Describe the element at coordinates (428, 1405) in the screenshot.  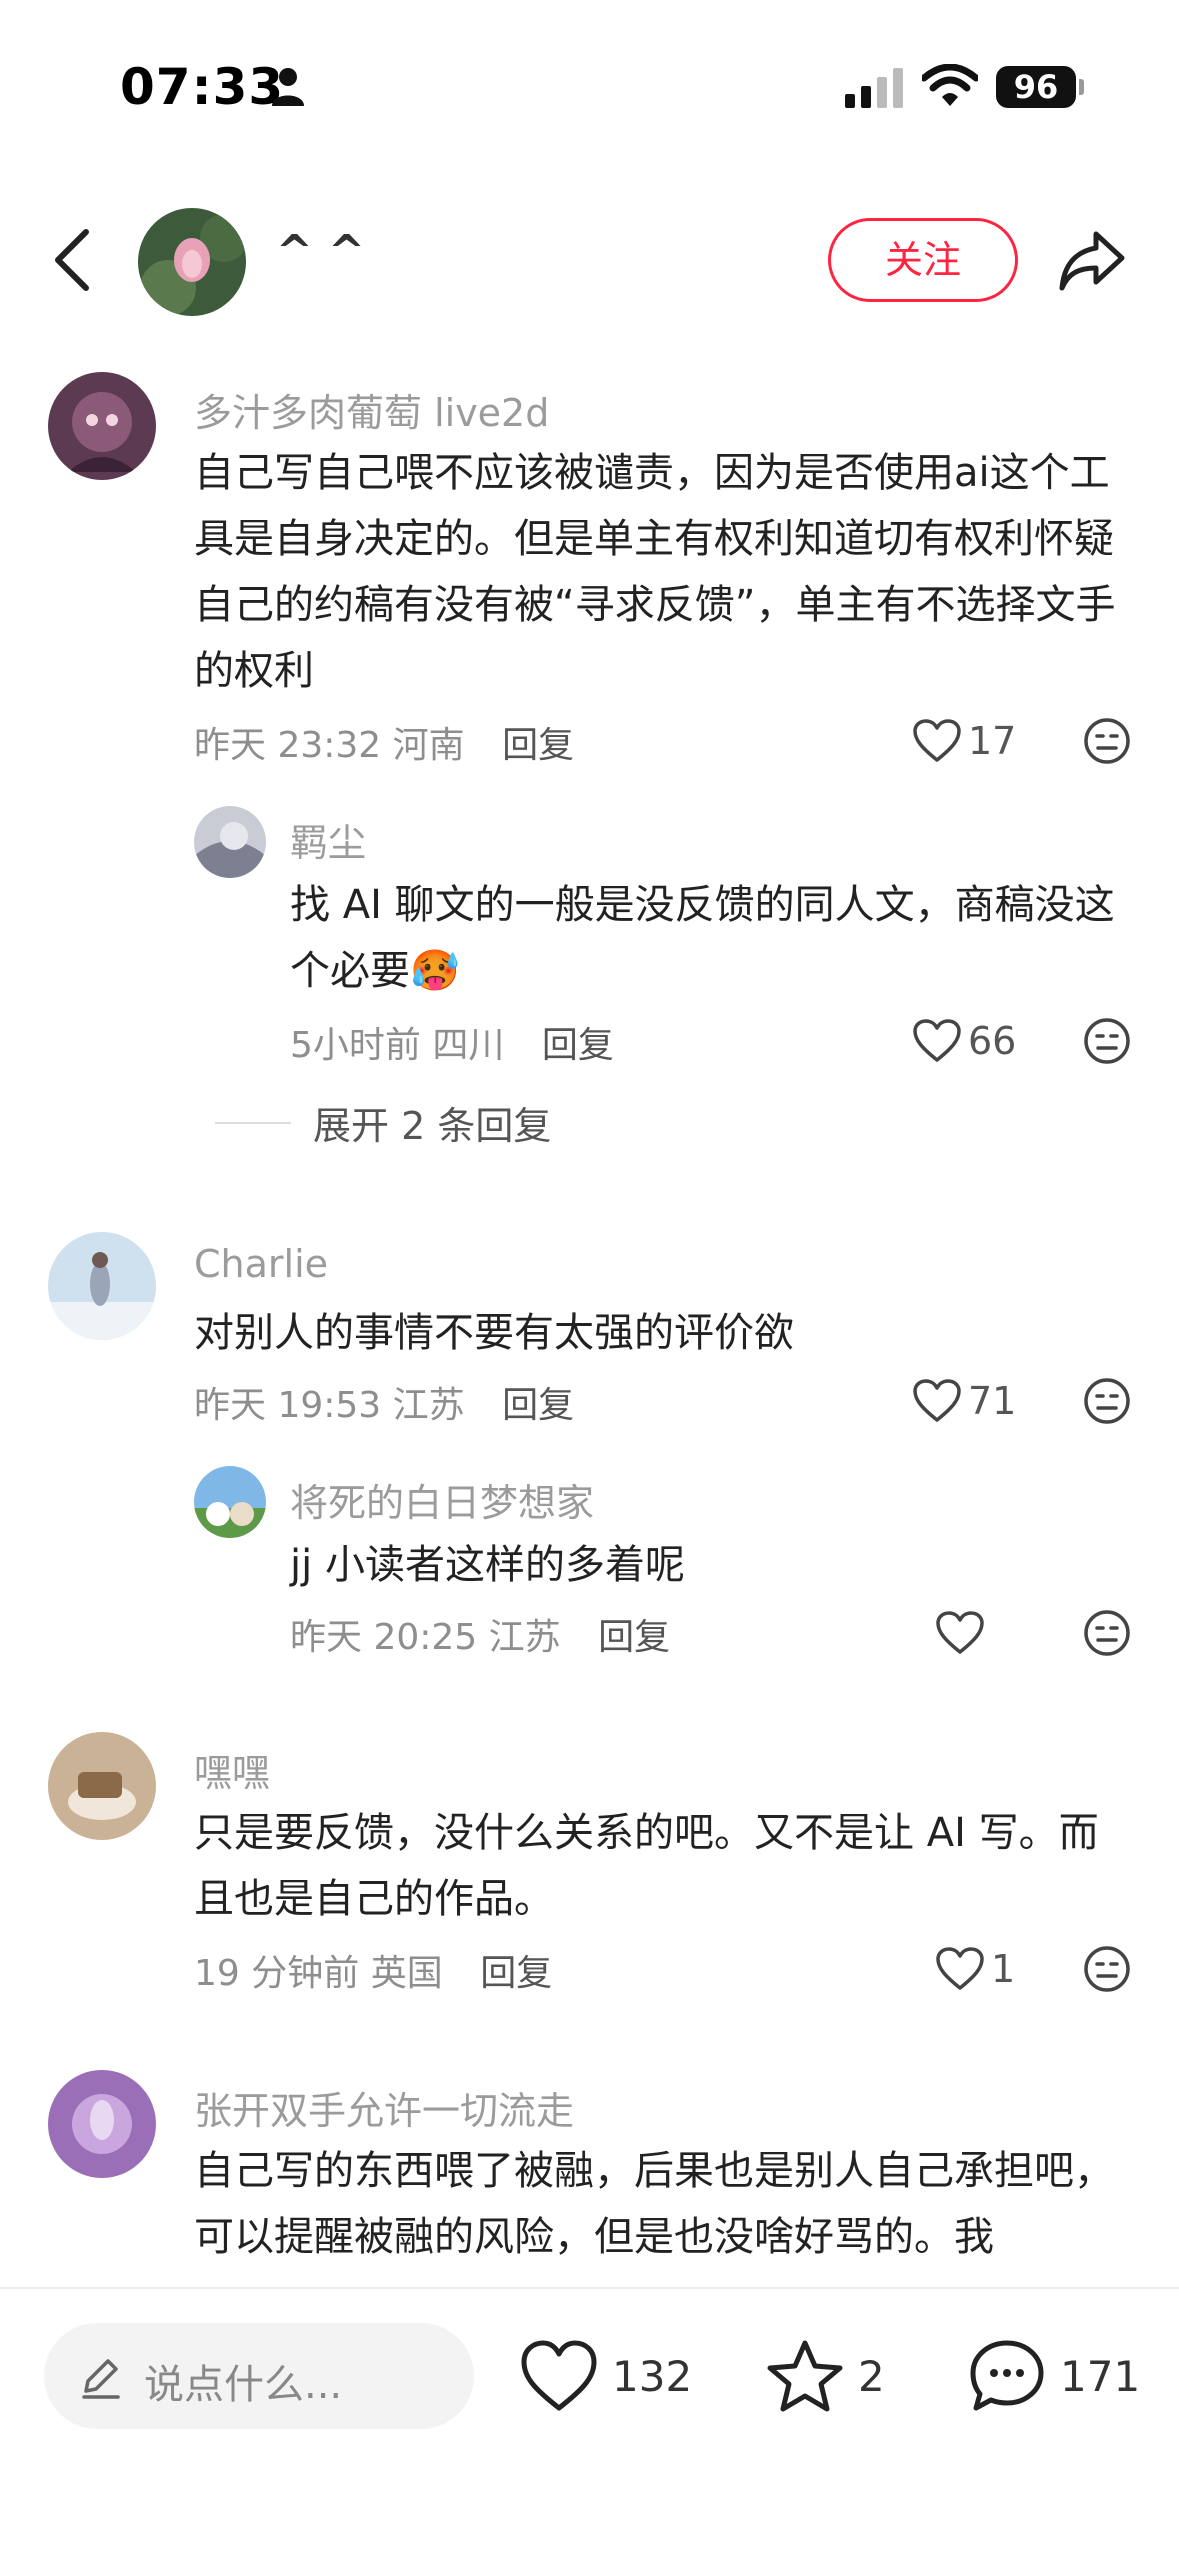
I see `comment-location: 江苏` at that location.